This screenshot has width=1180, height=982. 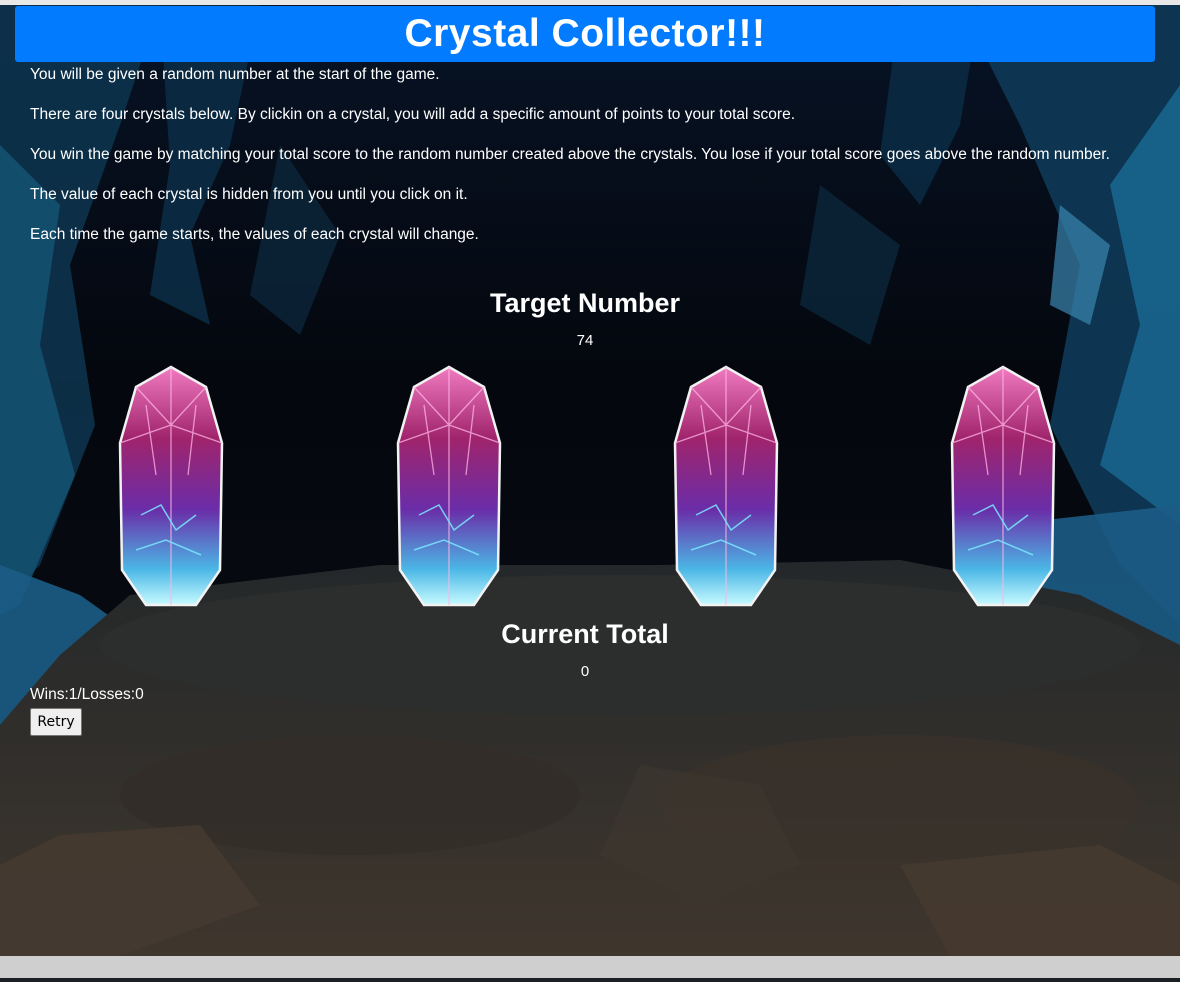 I want to click on horizontal-scrollbar, so click(x=590, y=967).